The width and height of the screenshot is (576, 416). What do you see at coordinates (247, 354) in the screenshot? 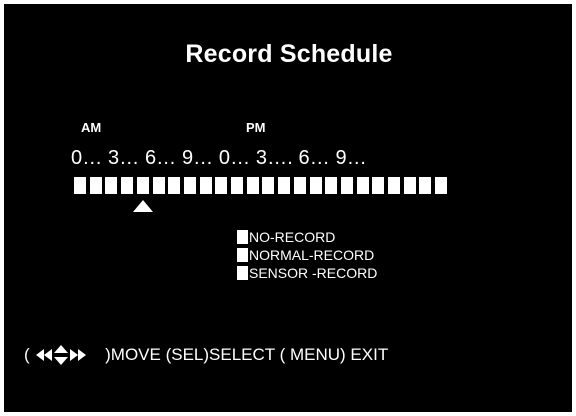
I see `help-text: )MOVE (SEL)SELECT ( MENU) EXIT` at bounding box center [247, 354].